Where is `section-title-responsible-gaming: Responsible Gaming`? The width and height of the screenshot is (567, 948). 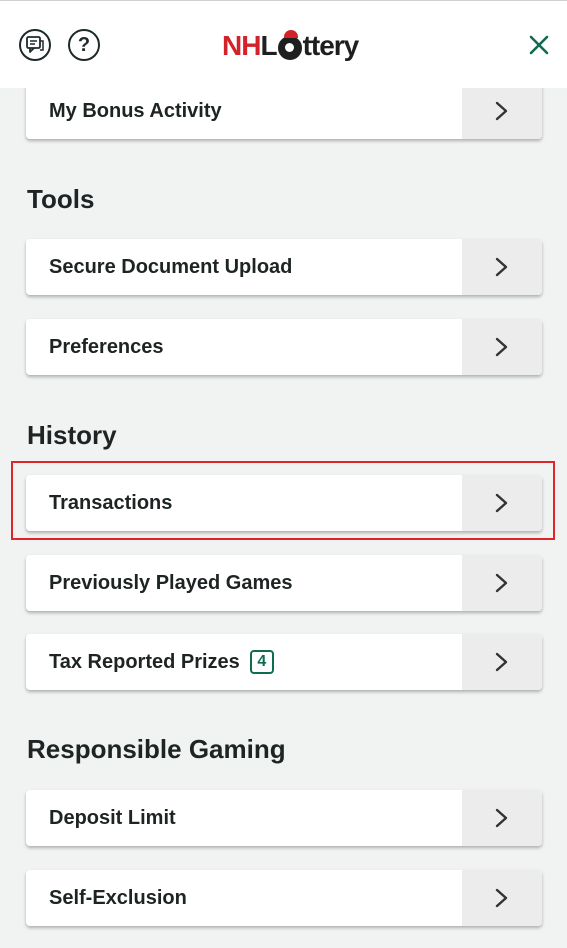
section-title-responsible-gaming: Responsible Gaming is located at coordinates (156, 749).